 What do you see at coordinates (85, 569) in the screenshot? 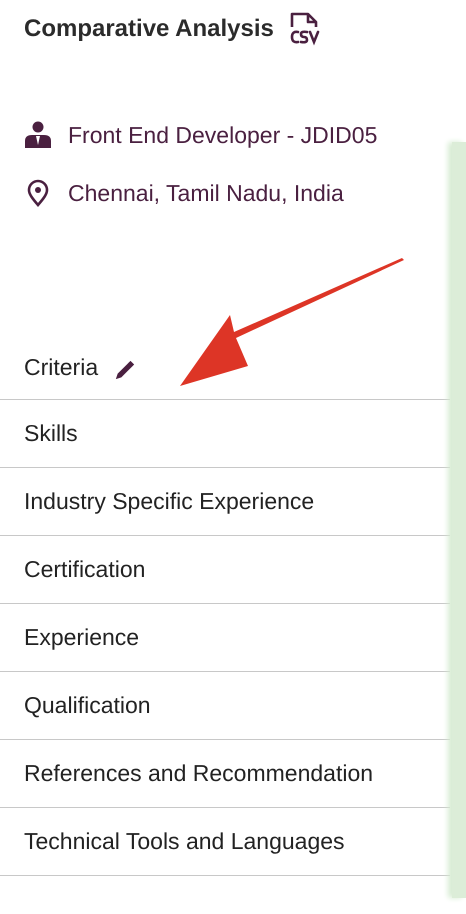
I see `criteria-item: Certification` at bounding box center [85, 569].